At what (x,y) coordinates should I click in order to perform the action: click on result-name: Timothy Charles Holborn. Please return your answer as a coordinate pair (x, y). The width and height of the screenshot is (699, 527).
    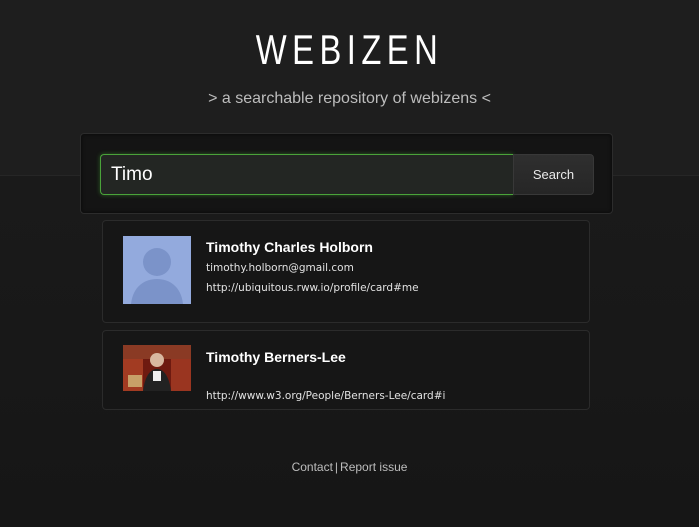
    Looking at the image, I should click on (289, 247).